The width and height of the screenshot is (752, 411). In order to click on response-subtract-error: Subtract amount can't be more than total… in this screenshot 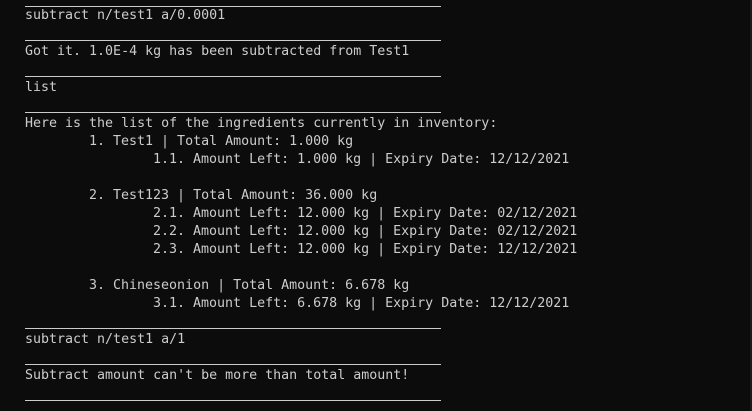, I will do `click(217, 375)`.